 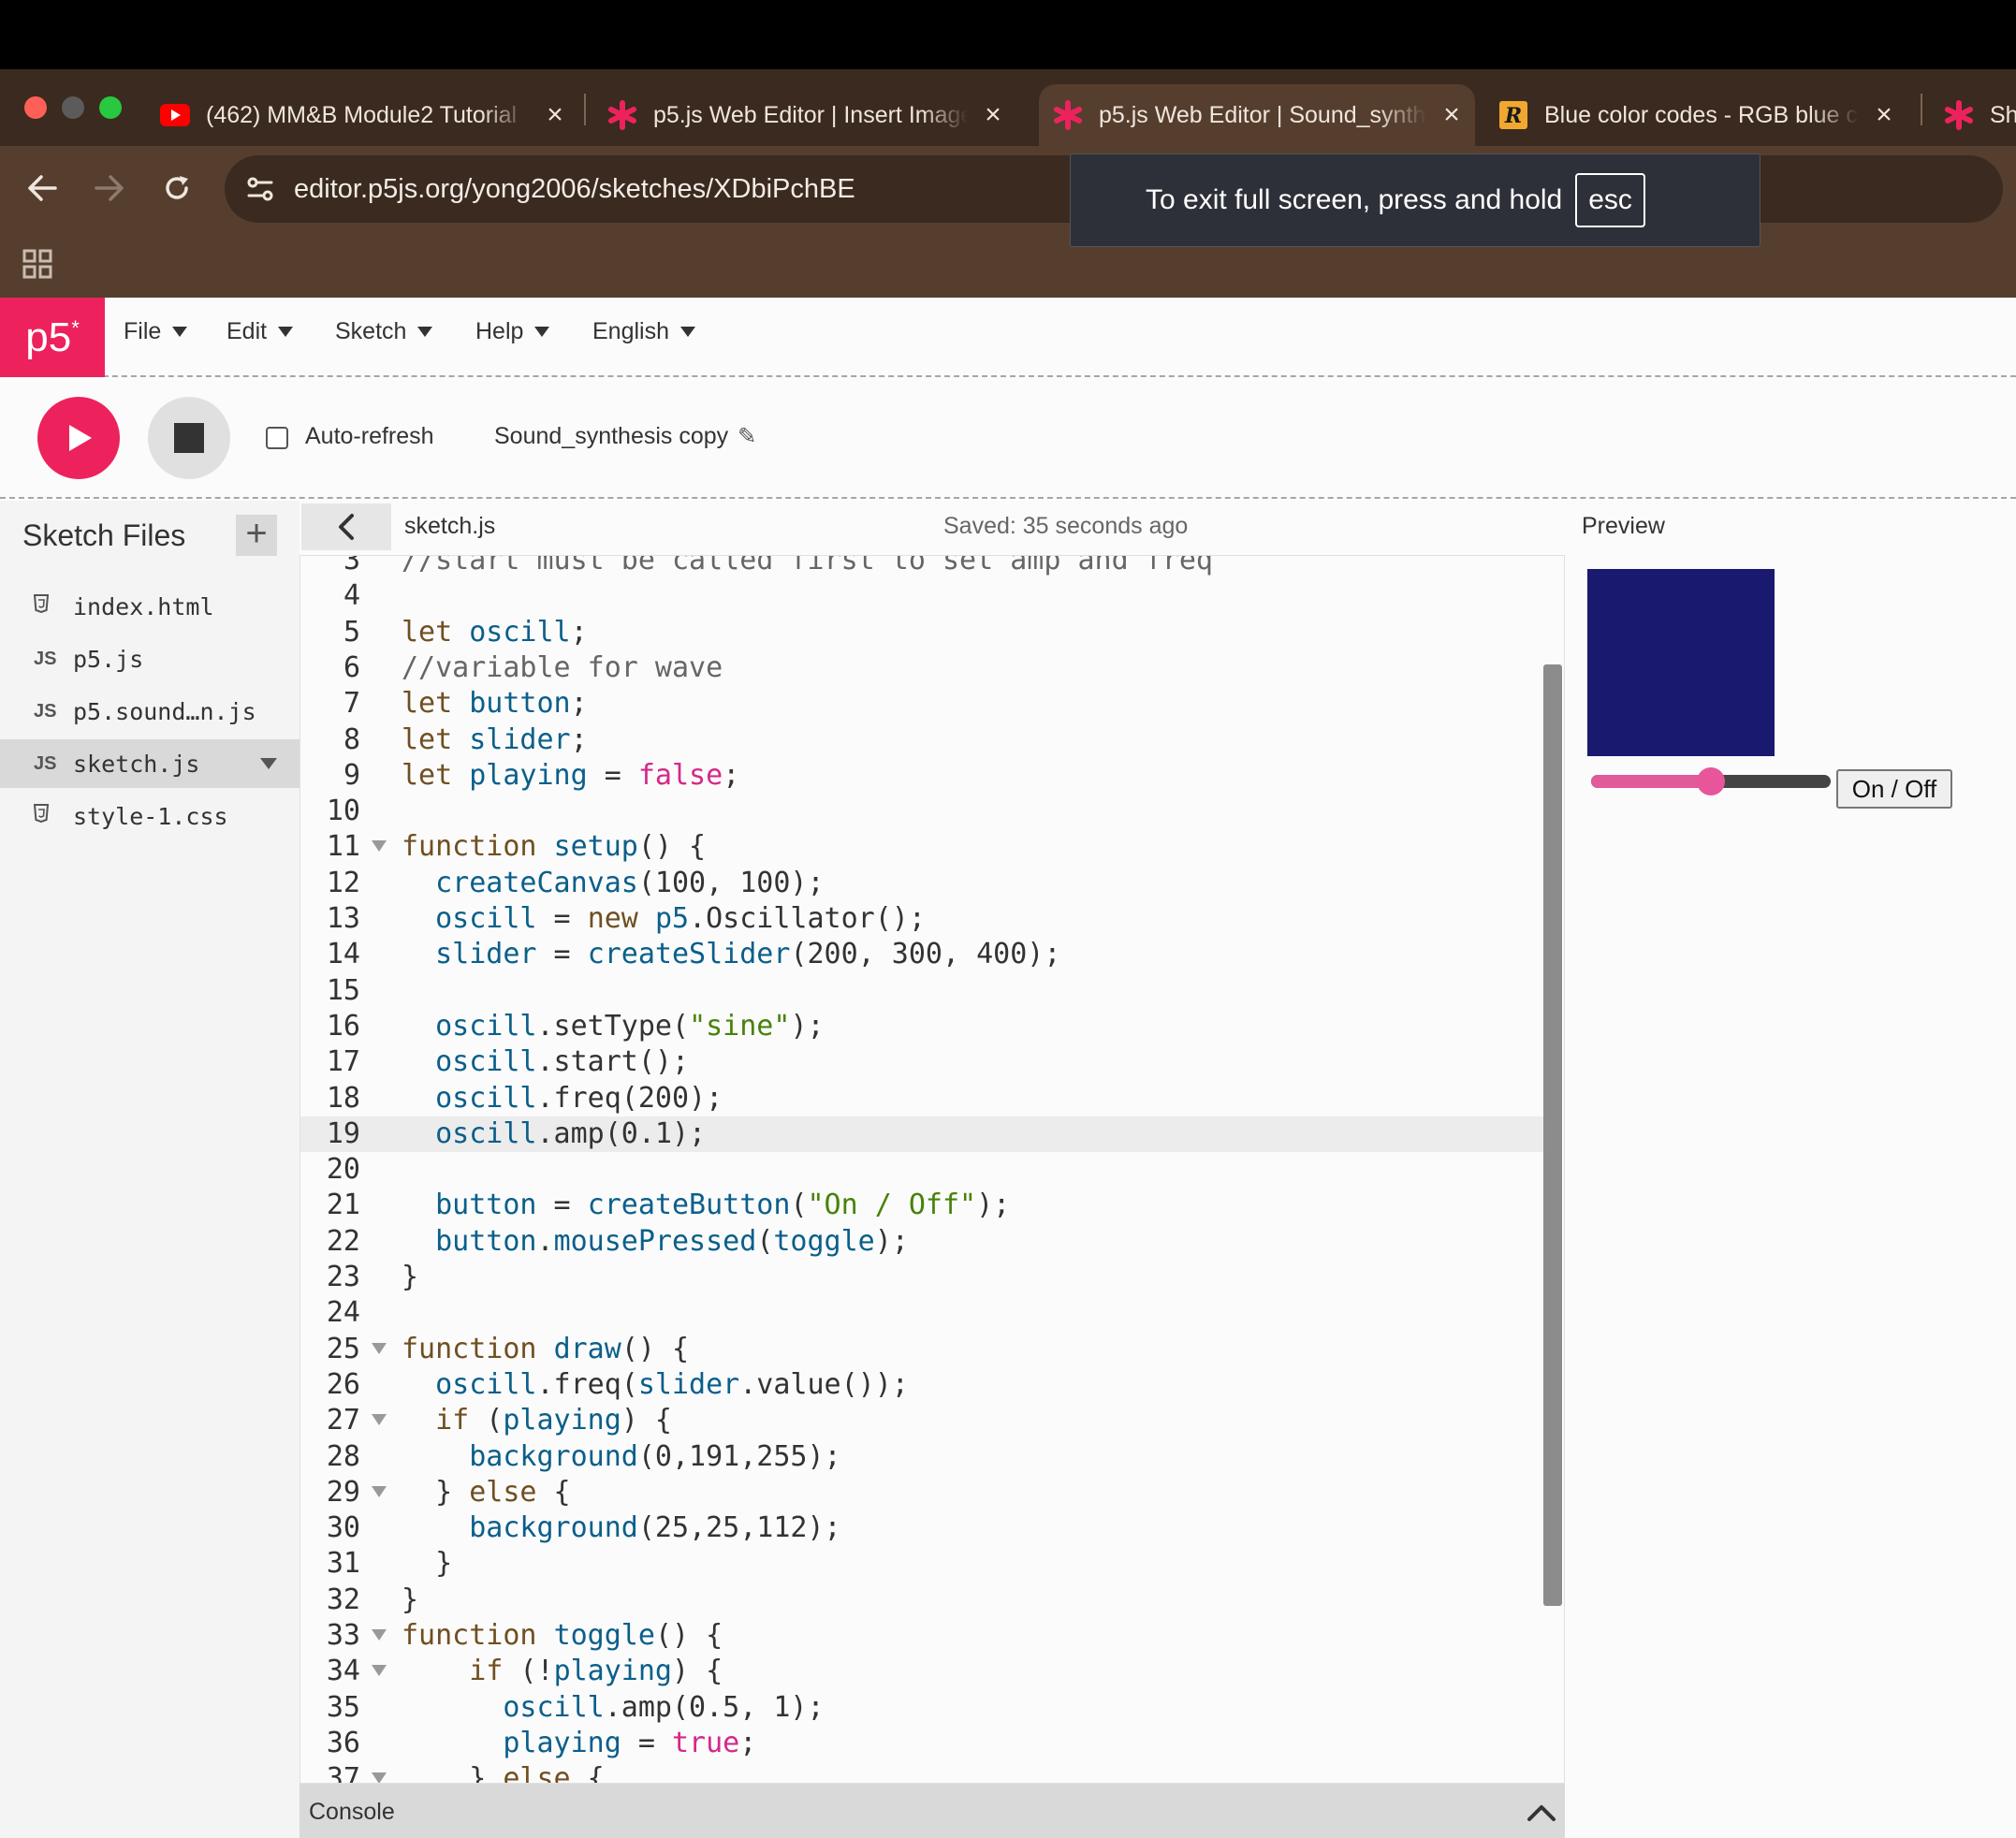 I want to click on code-line: let playing = false;, so click(x=570, y=776).